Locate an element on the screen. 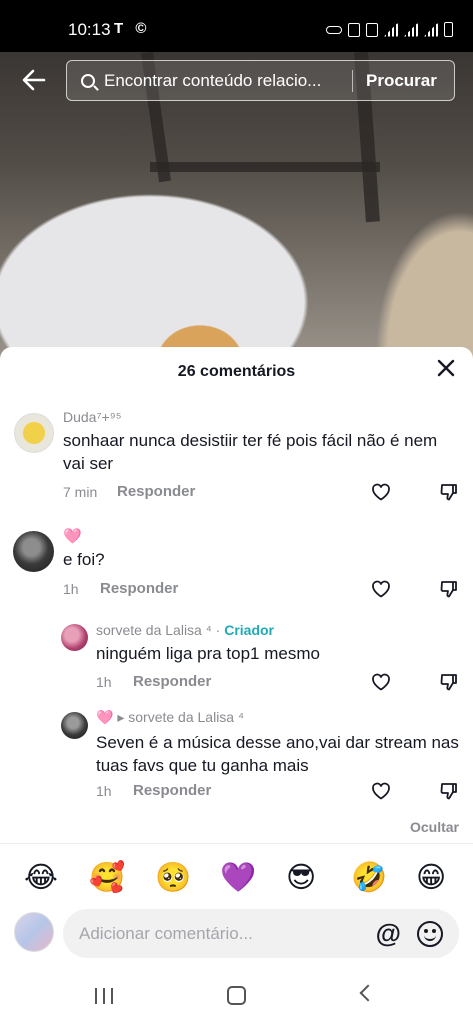 This screenshot has width=473, height=1024. comment-time: 7 min is located at coordinates (80, 492).